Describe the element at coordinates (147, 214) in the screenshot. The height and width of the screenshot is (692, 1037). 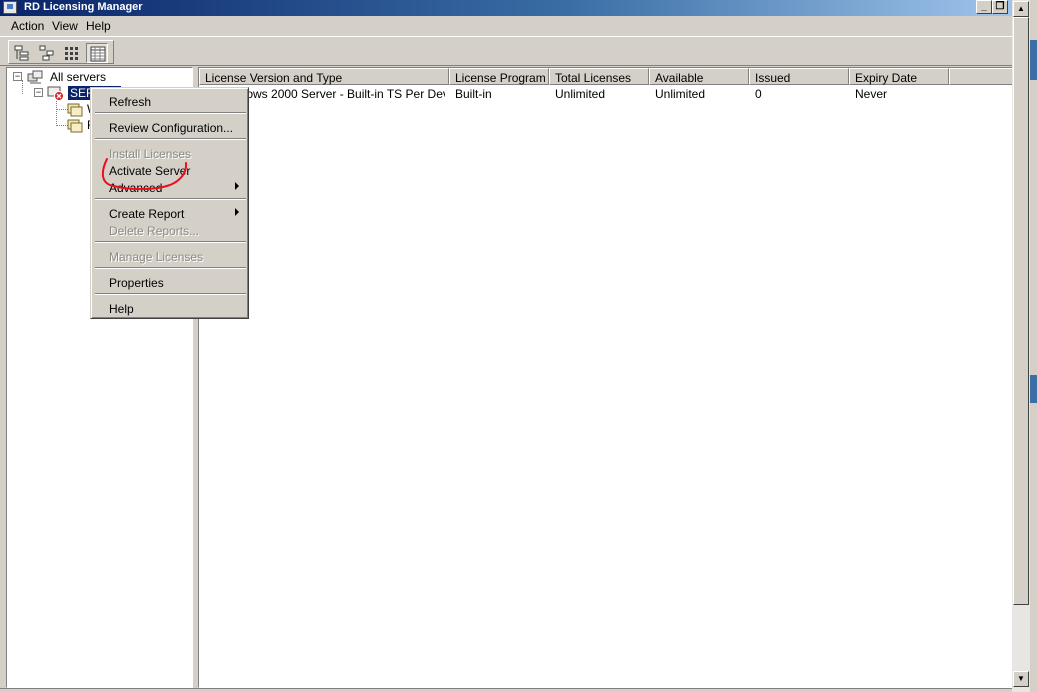
I see `menu-item-create-report-label: Create Report` at that location.